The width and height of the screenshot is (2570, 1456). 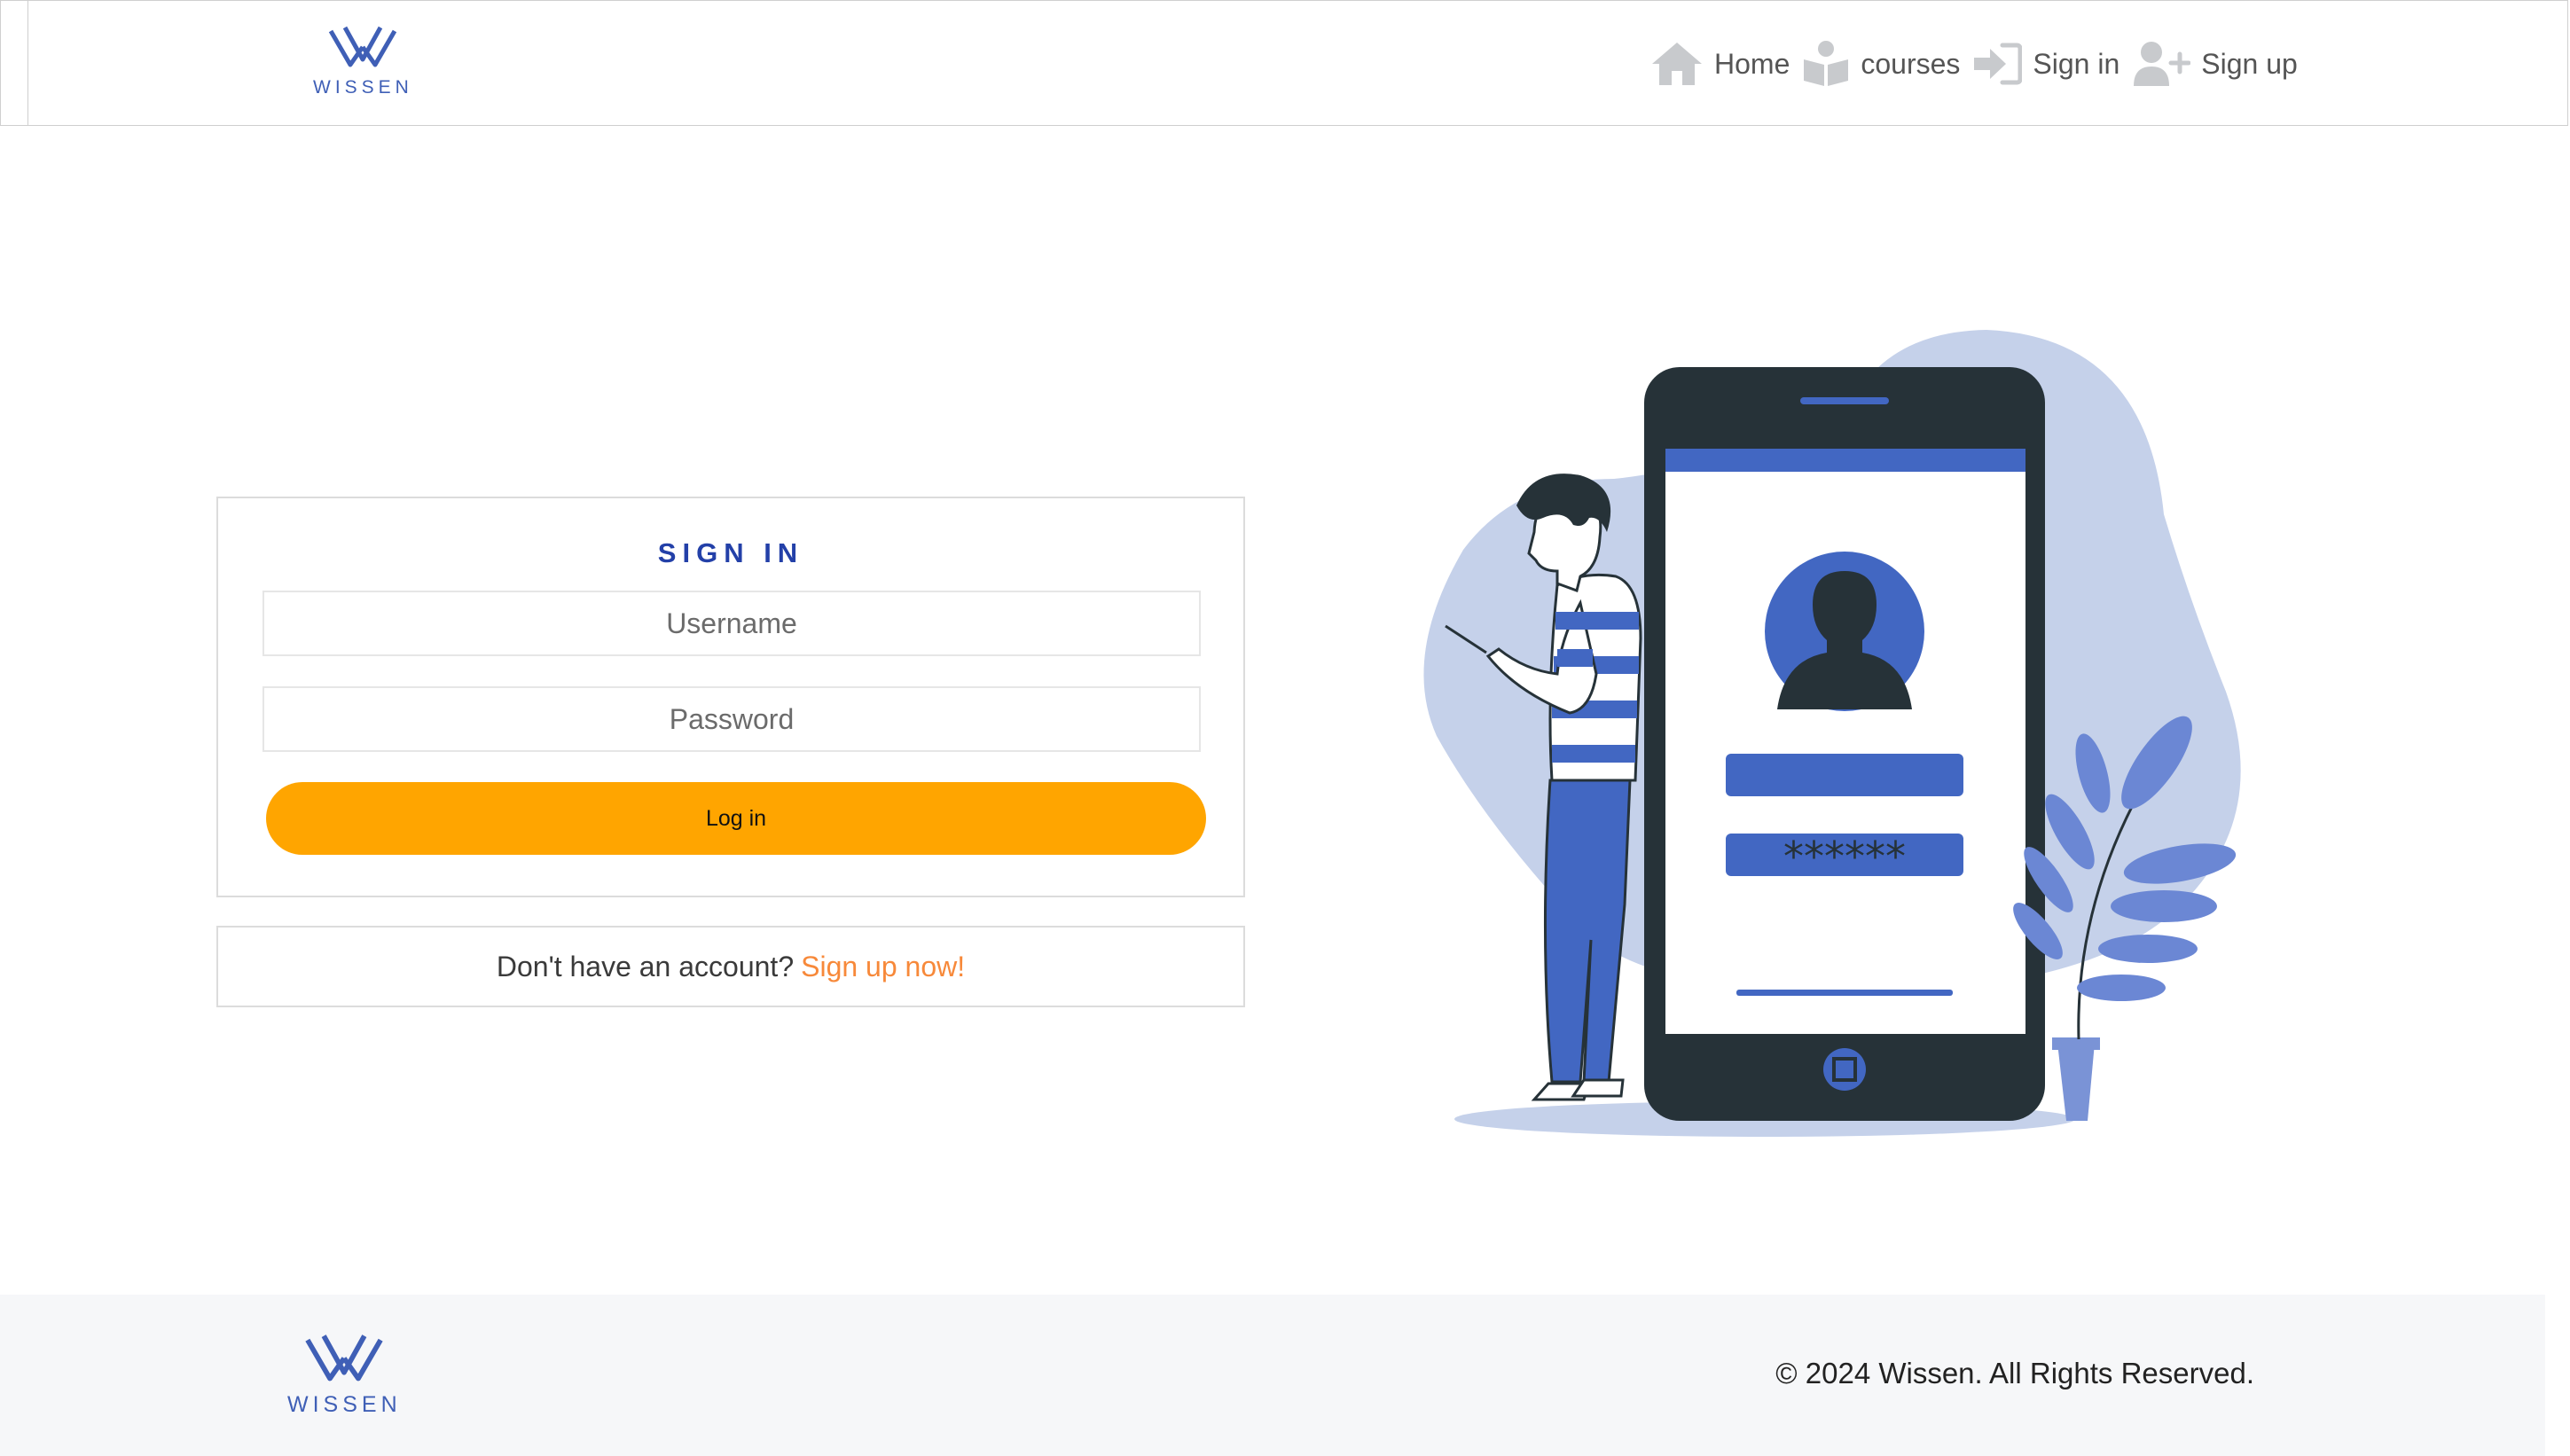 I want to click on password-input, so click(x=731, y=719).